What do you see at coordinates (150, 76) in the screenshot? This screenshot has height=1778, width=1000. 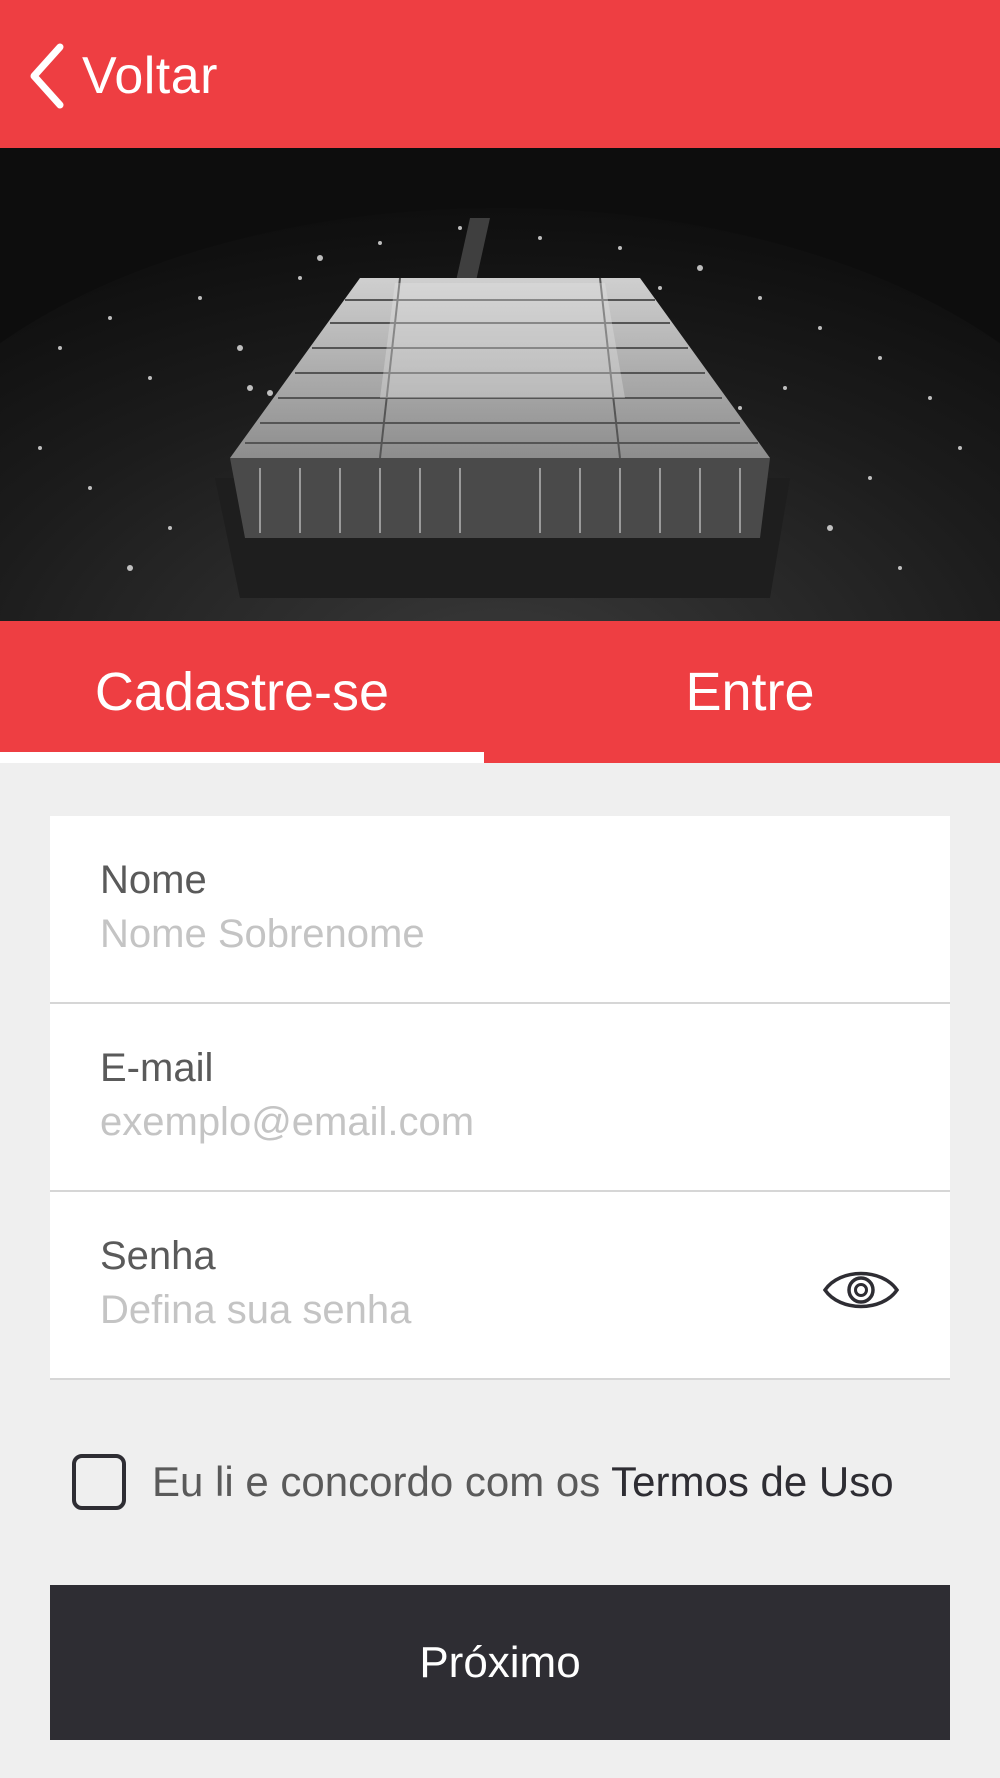 I see `back-label: Voltar` at bounding box center [150, 76].